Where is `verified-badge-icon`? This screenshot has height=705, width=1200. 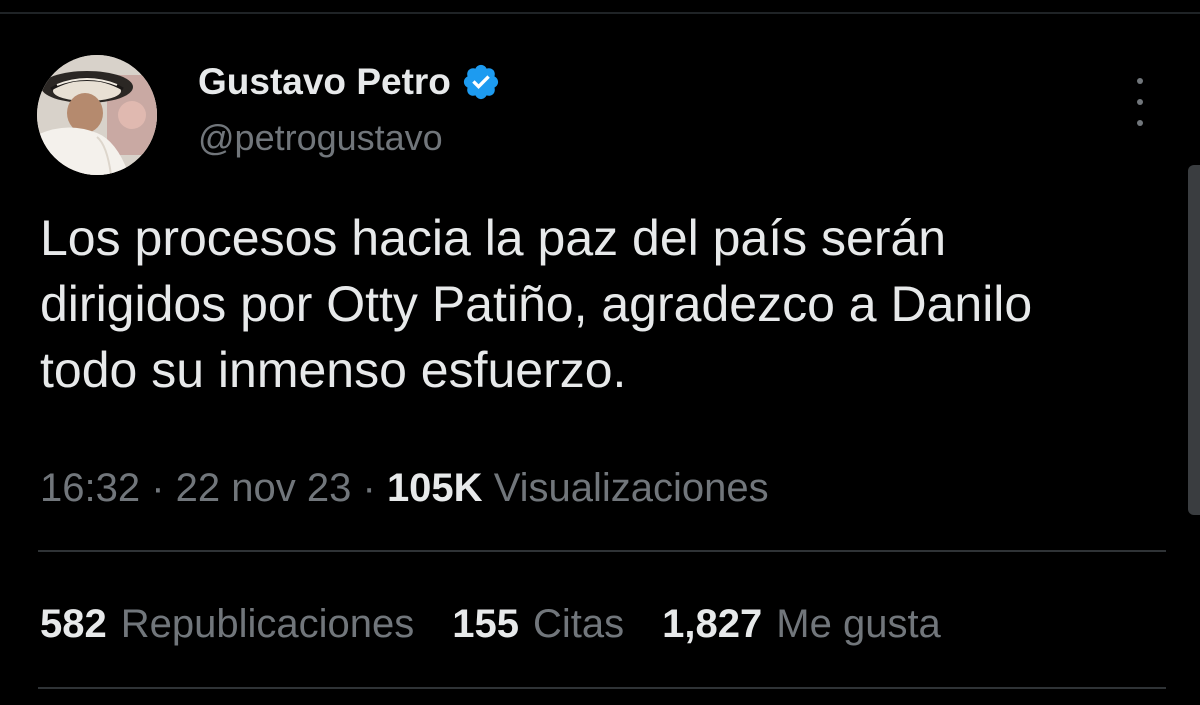 verified-badge-icon is located at coordinates (481, 82).